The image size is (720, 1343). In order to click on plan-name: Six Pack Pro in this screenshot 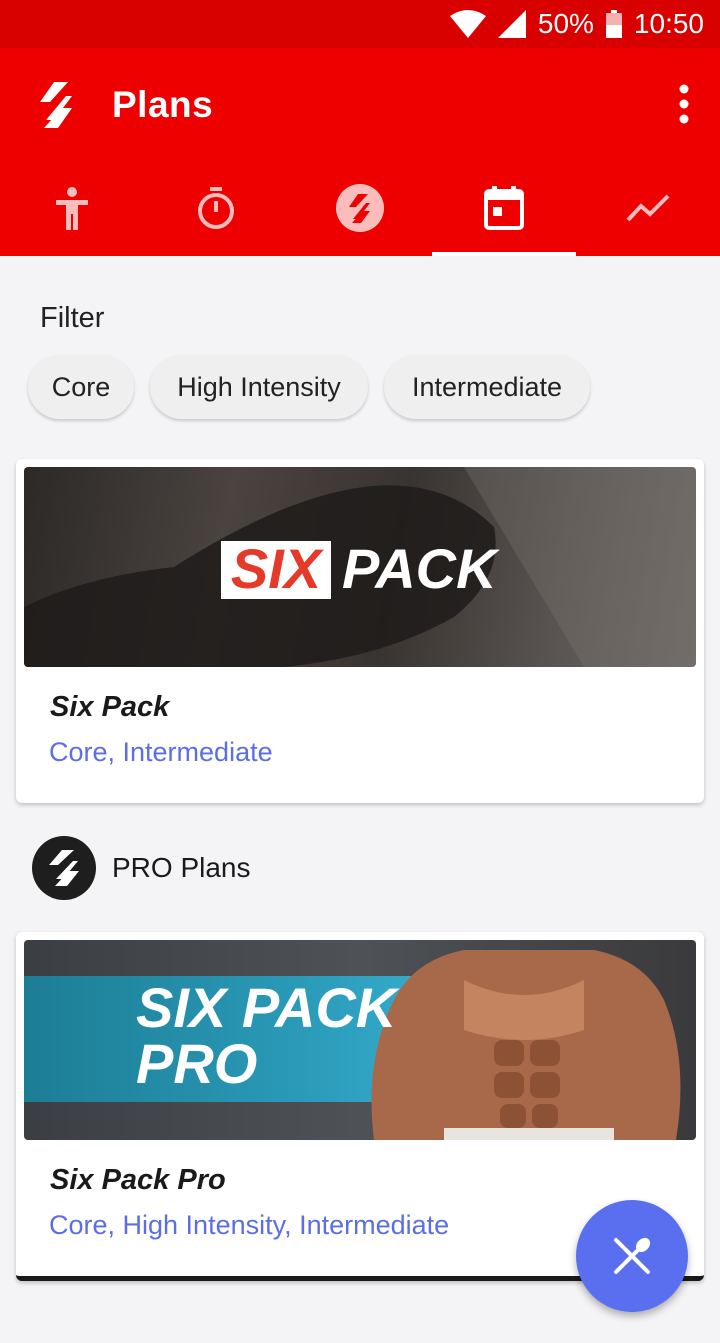, I will do `click(138, 1180)`.